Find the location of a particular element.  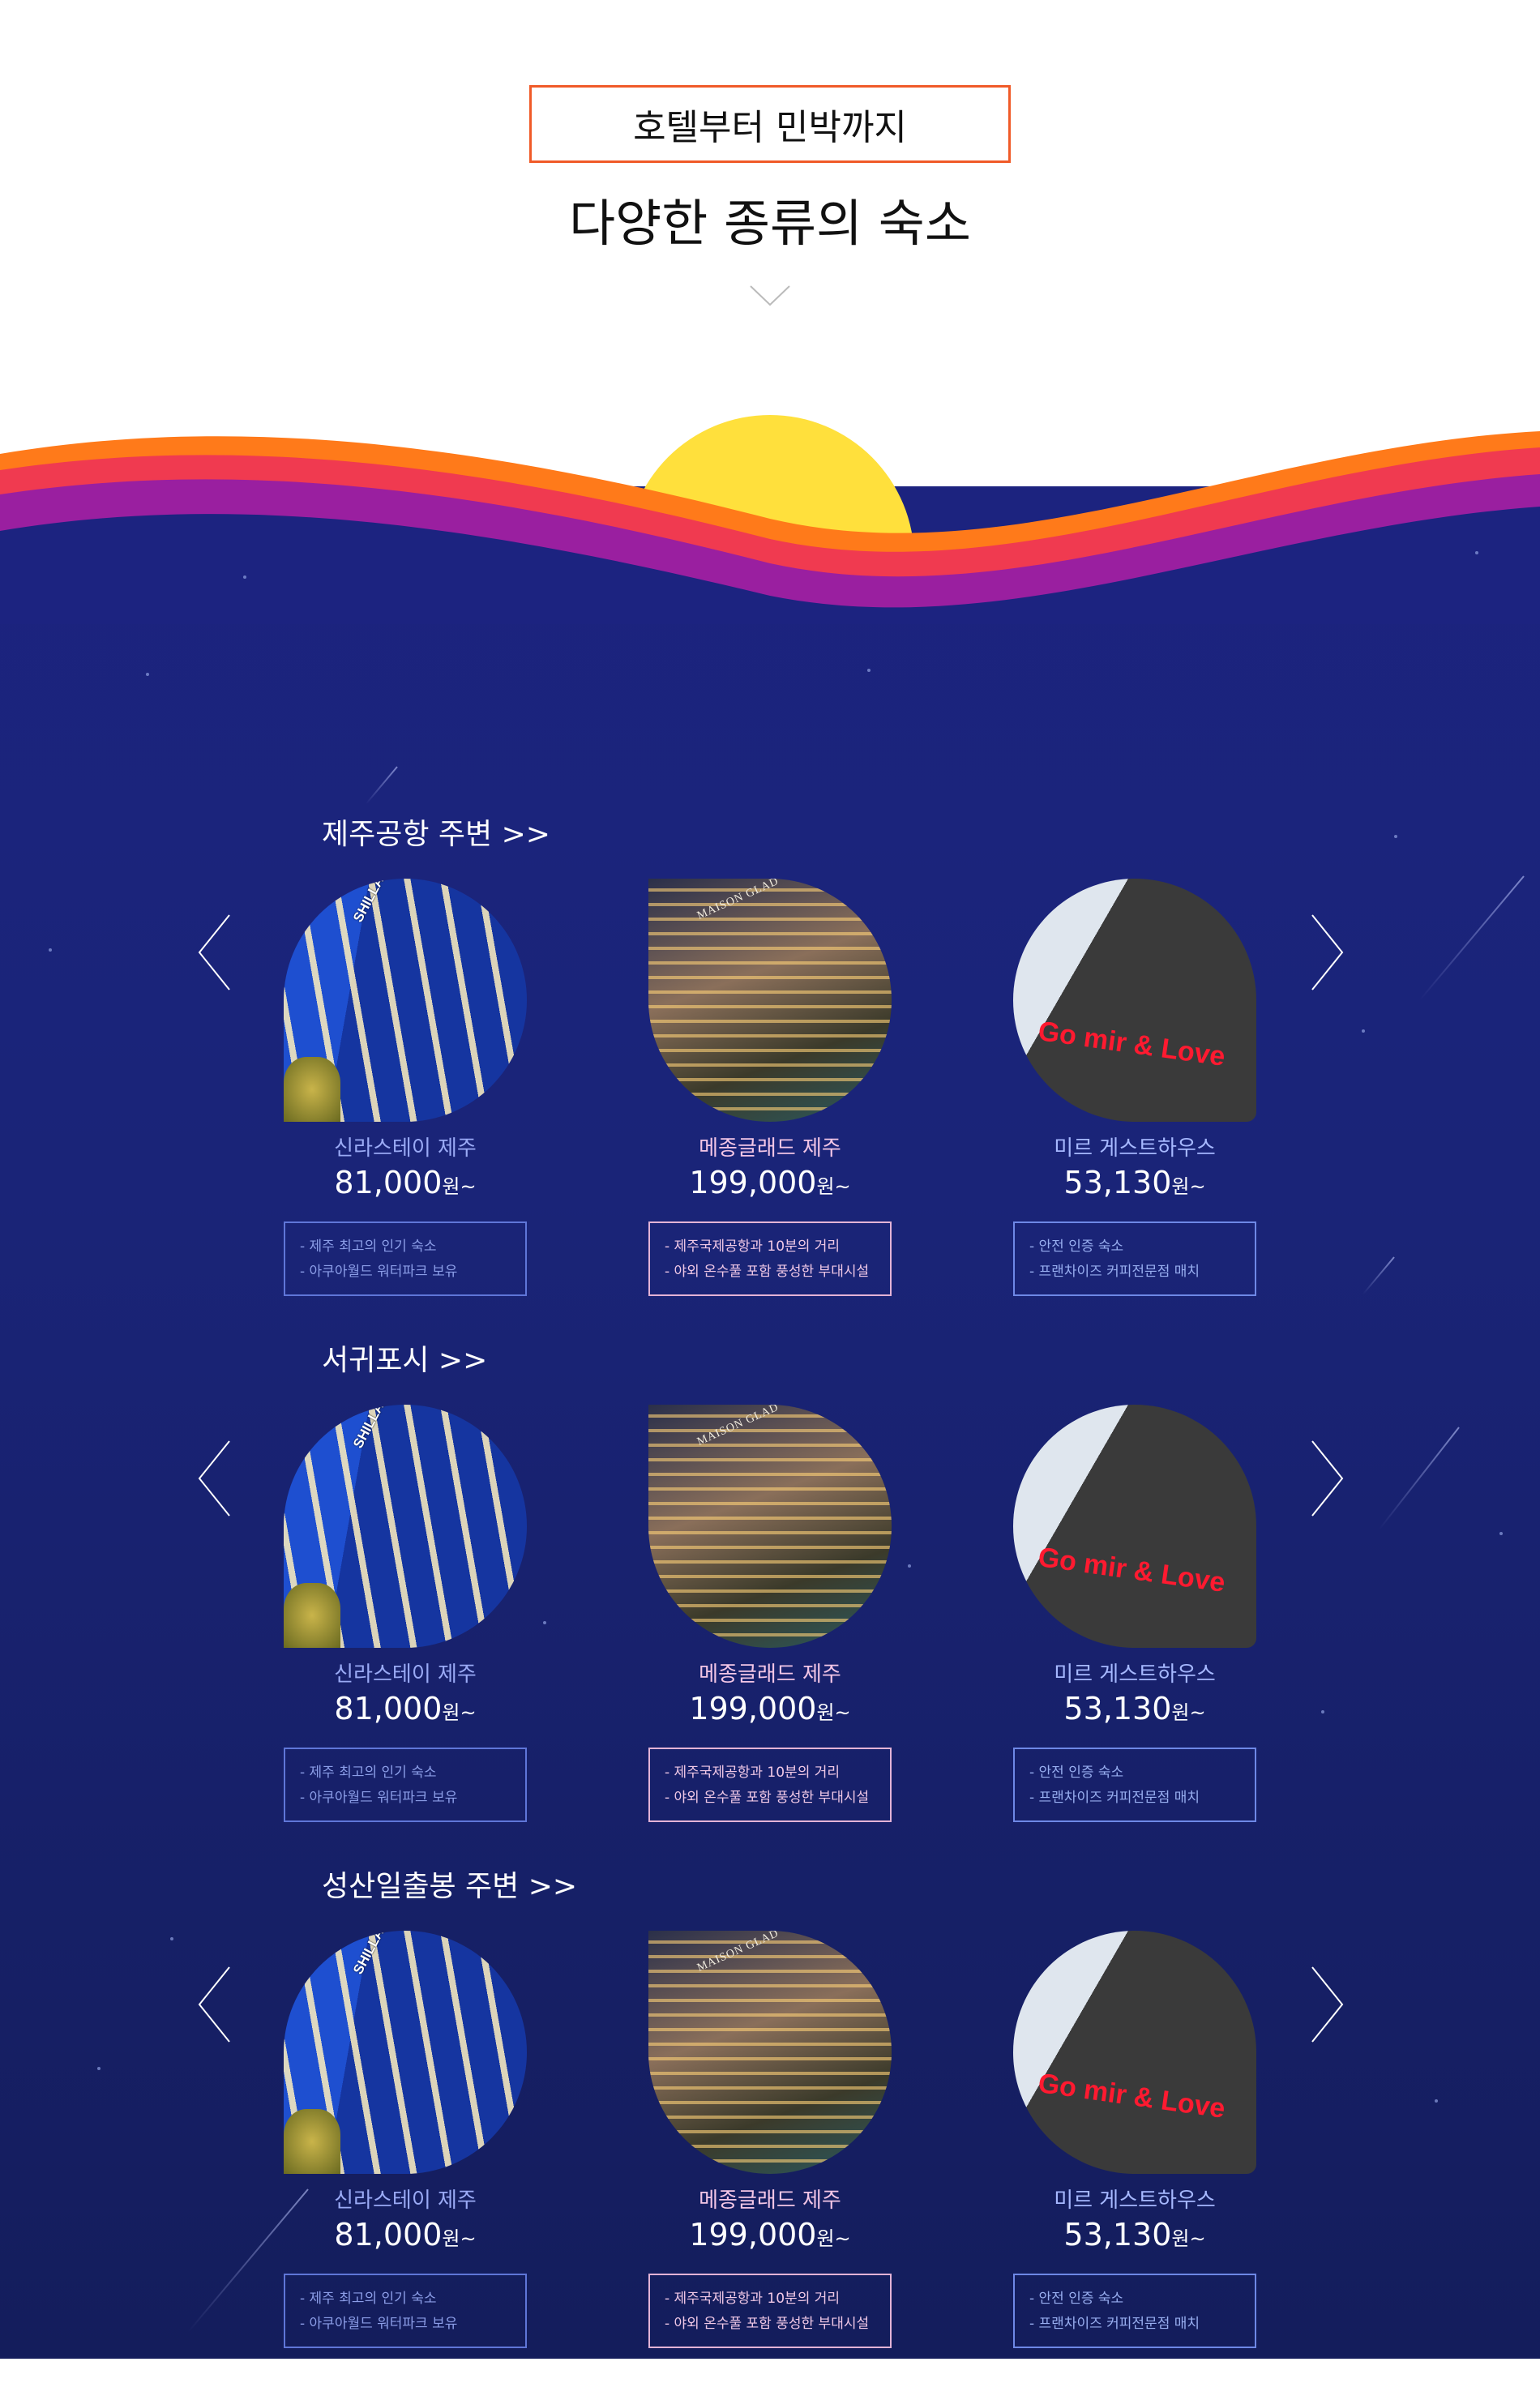

hotel-sign: SHILLA STAY is located at coordinates (377, 902).